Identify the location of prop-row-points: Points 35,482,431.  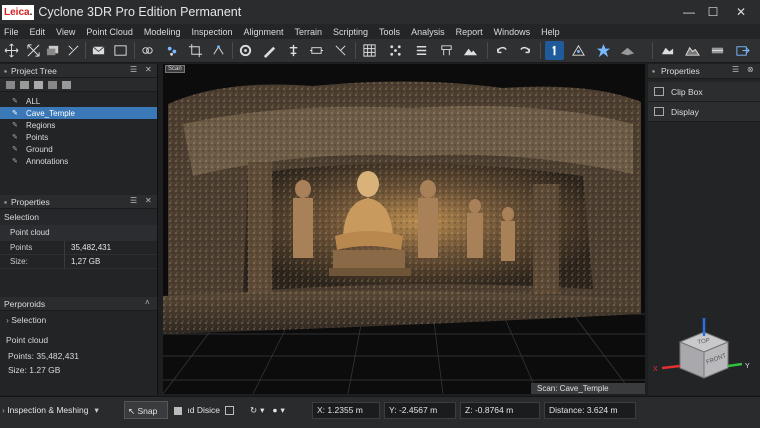
(78, 247).